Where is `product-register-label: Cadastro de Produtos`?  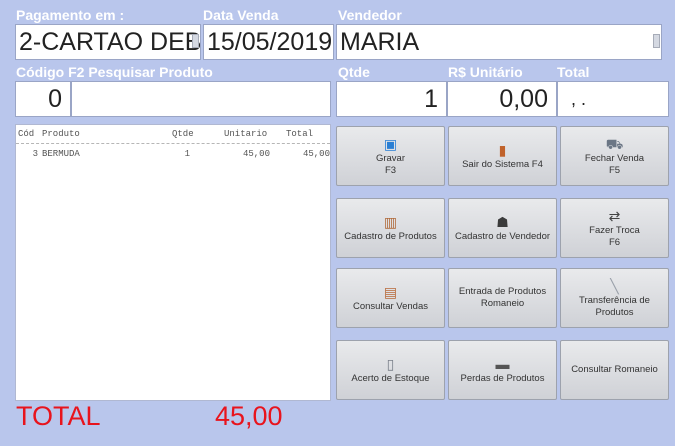
product-register-label: Cadastro de Produtos is located at coordinates (390, 236).